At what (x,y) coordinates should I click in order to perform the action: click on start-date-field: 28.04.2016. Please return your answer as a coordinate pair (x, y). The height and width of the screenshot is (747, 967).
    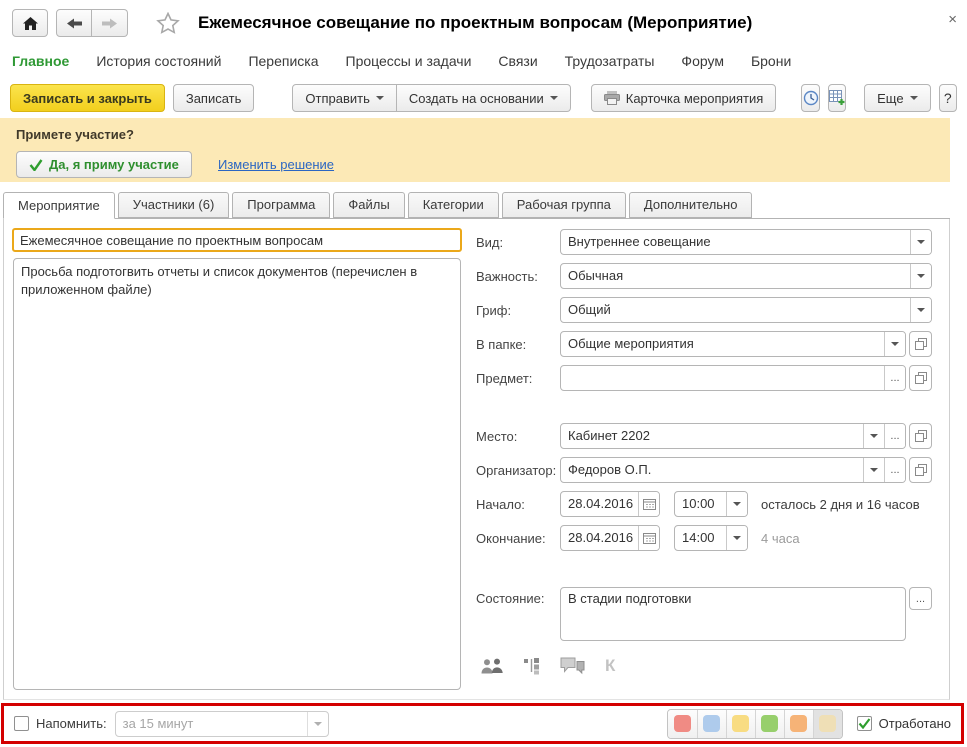
    Looking at the image, I should click on (610, 504).